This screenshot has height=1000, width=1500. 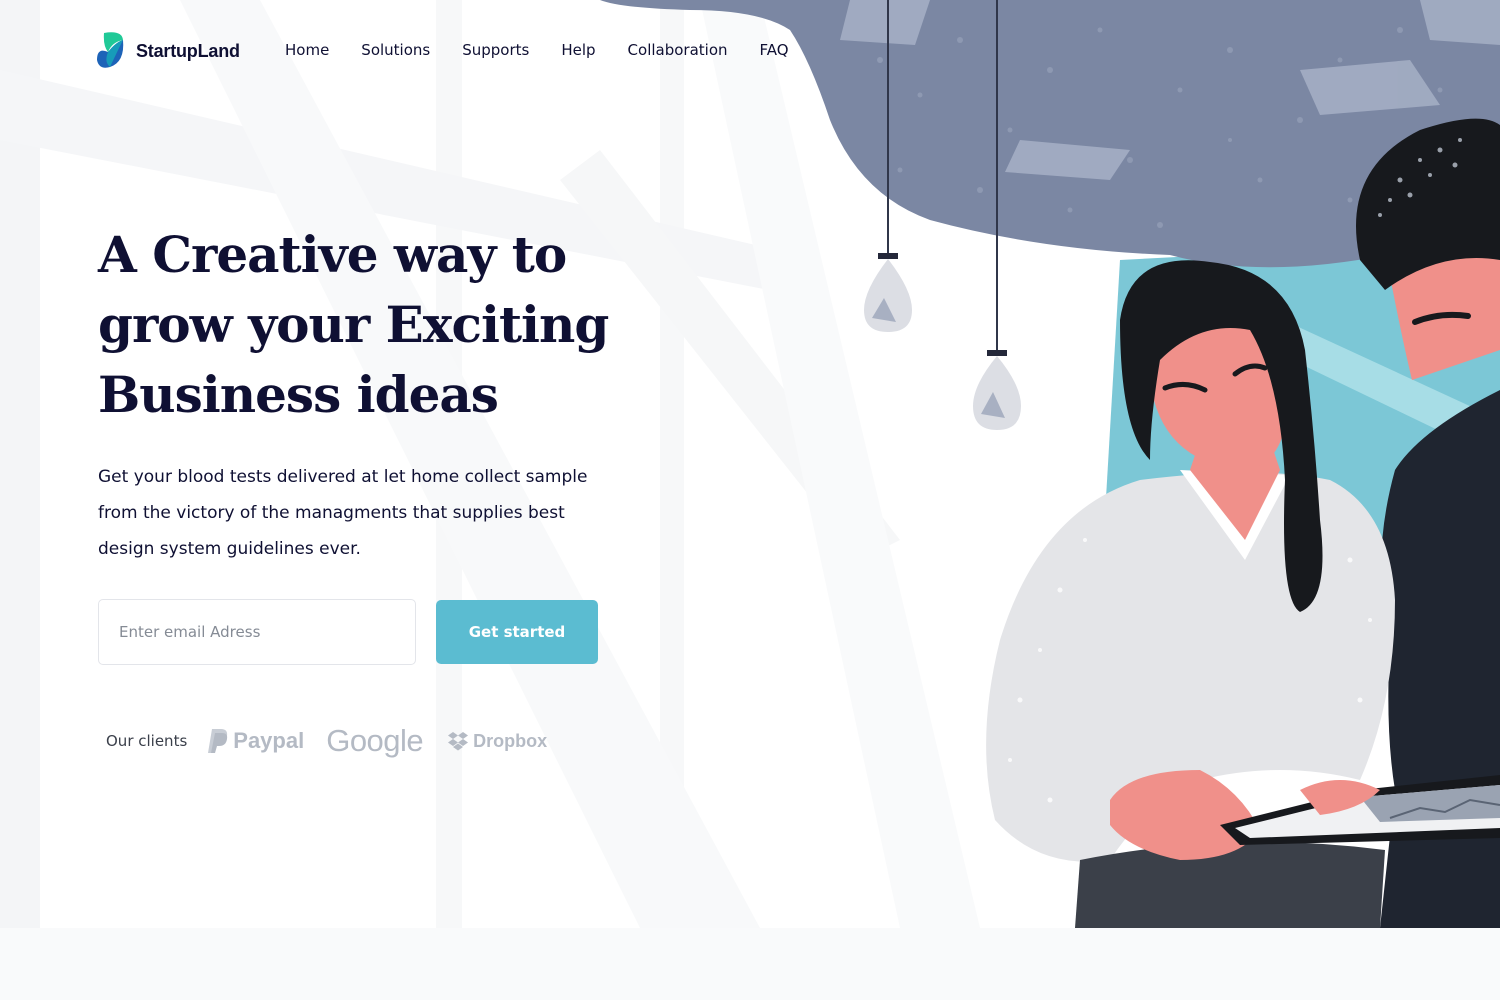 I want to click on client-logo-paypal: Paypal, so click(x=255, y=741).